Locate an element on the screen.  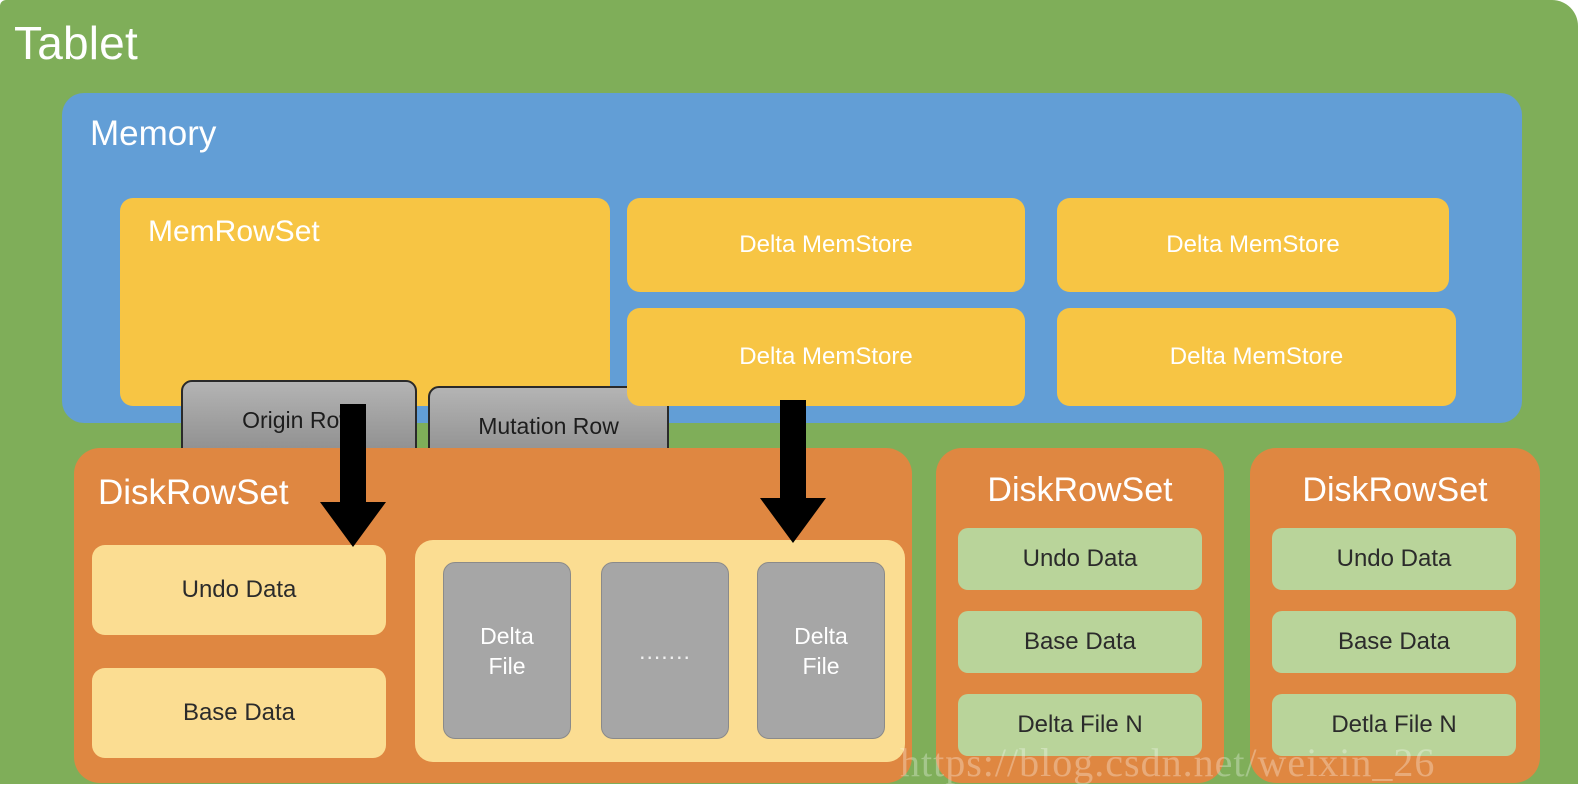
delta-file-n-line1: Delta is located at coordinates (821, 635).